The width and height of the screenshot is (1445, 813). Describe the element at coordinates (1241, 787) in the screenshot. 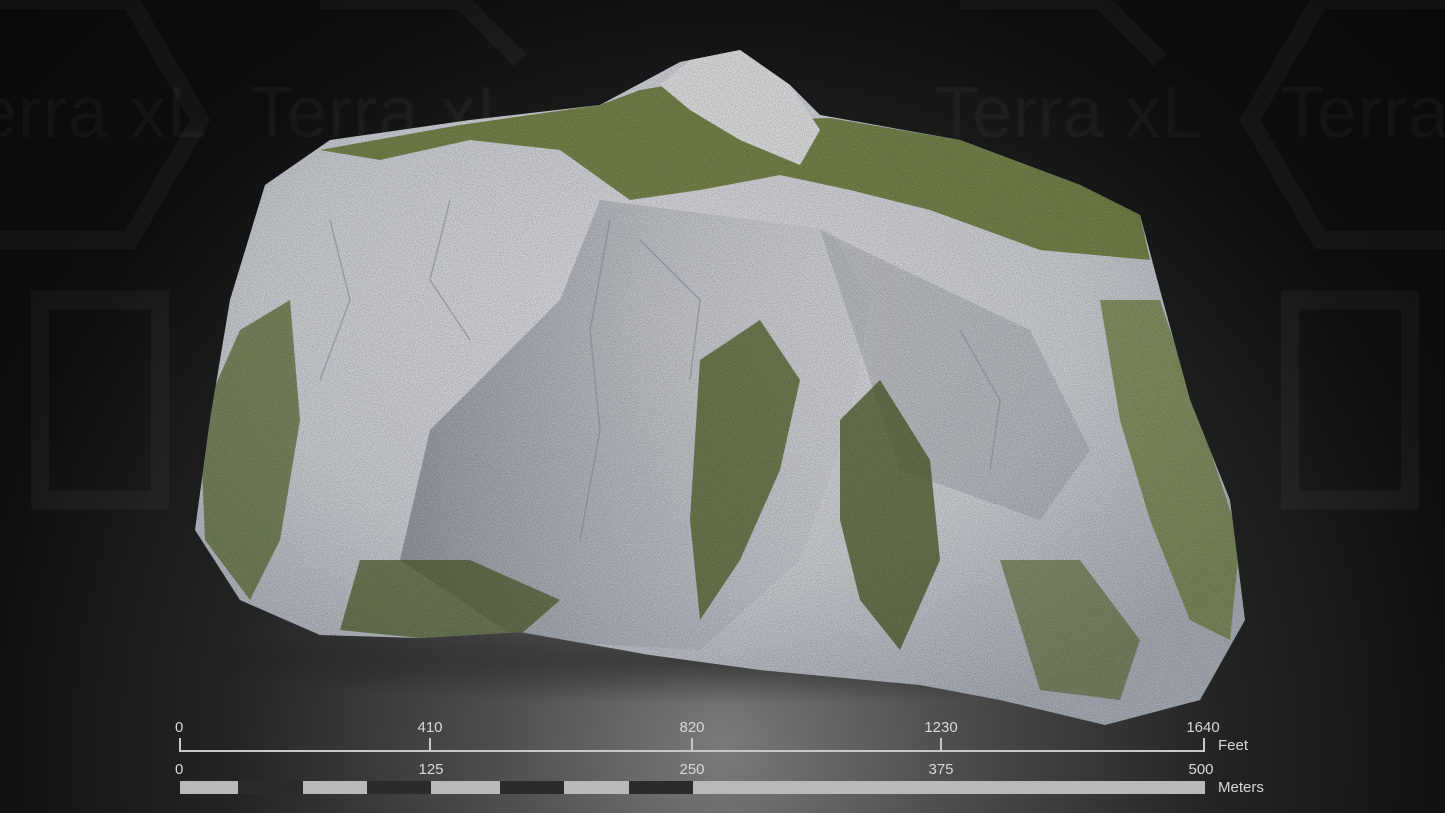

I see `meters-unit-label: Meters` at that location.